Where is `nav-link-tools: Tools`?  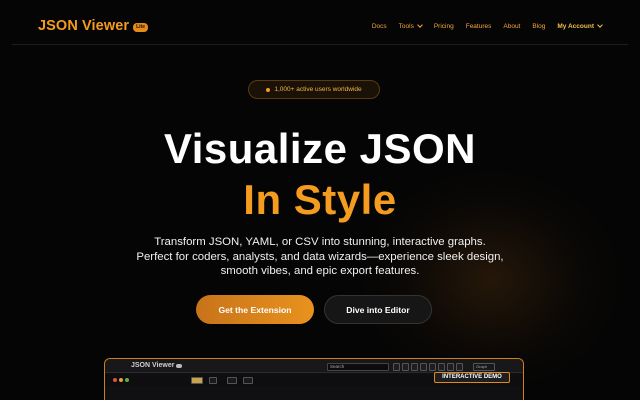 nav-link-tools: Tools is located at coordinates (410, 26).